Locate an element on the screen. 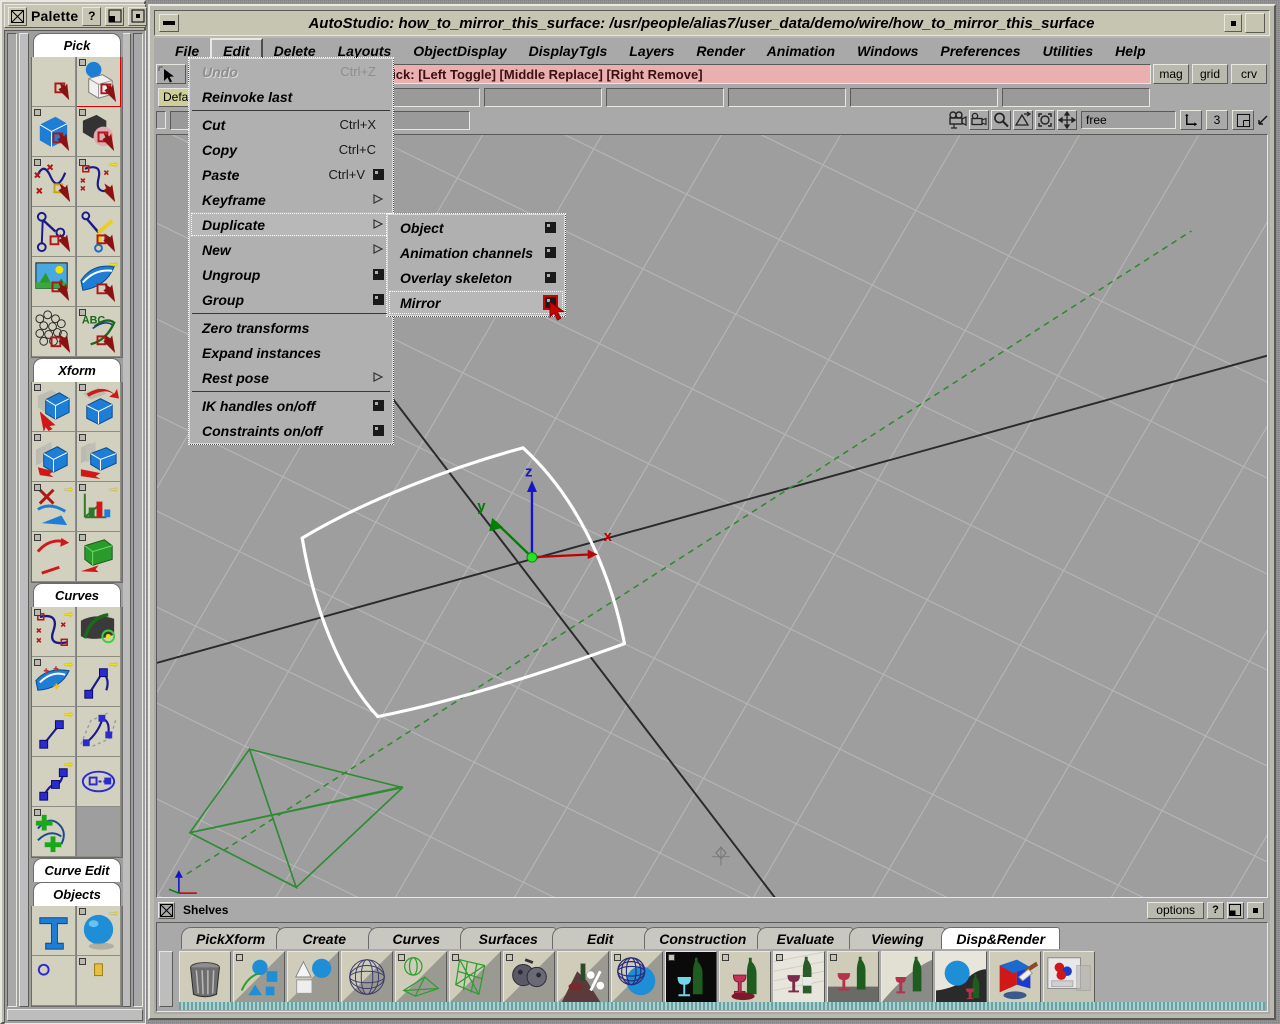 The width and height of the screenshot is (1280, 1024). hardware-shade-icon is located at coordinates (529, 977).